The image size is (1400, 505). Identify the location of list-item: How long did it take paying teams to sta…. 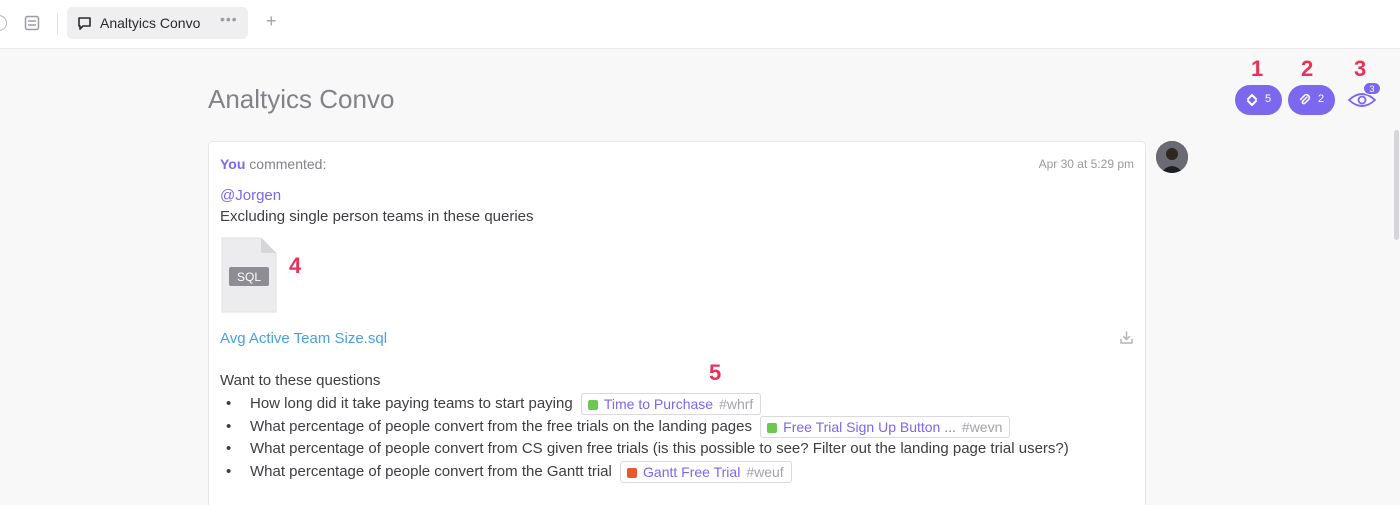
(670, 404).